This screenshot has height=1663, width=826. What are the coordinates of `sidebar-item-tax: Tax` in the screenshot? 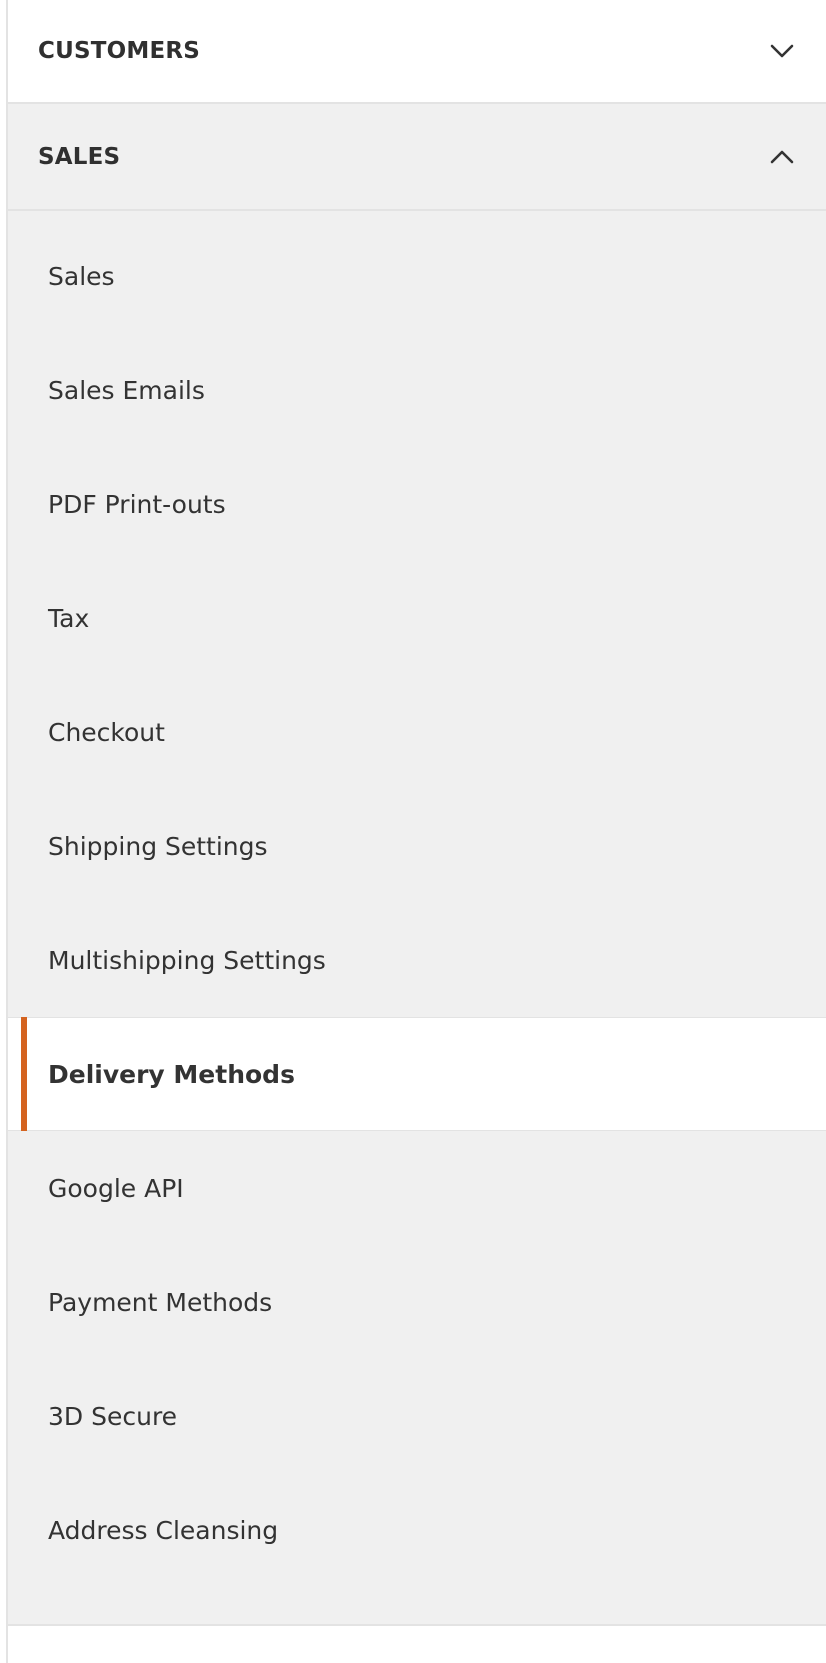 It's located at (417, 618).